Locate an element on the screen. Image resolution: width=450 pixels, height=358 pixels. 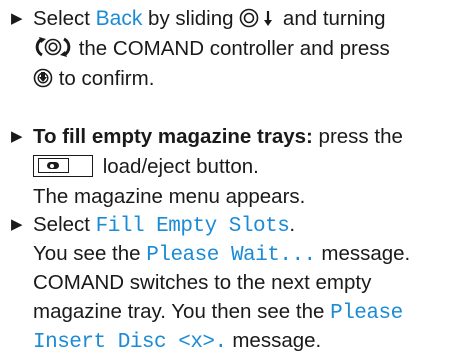
step-line: Select Fill Empty Slots. is located at coordinates (164, 225).